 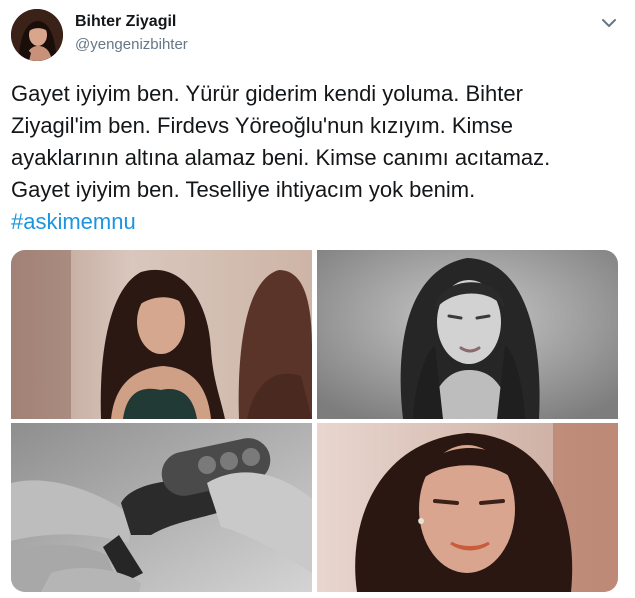 I want to click on avatar-image, so click(x=37, y=35).